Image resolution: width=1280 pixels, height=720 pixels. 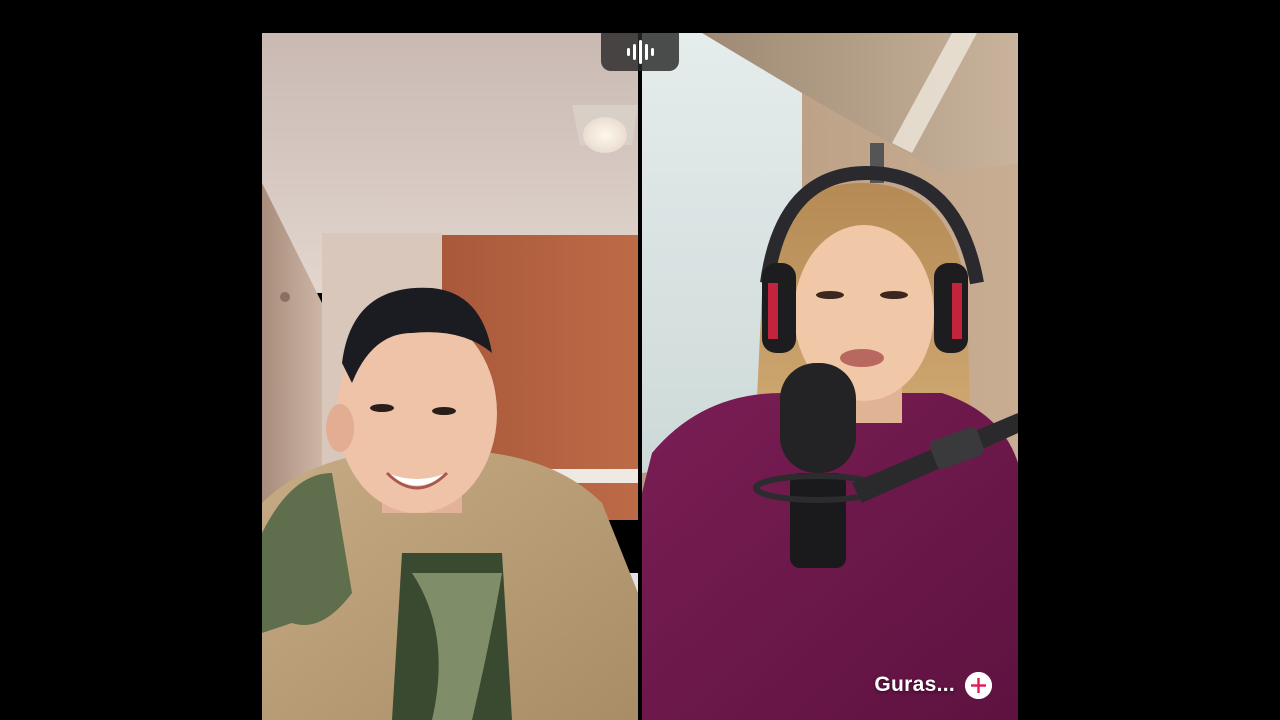 I want to click on plus-circle-icon, so click(x=978, y=685).